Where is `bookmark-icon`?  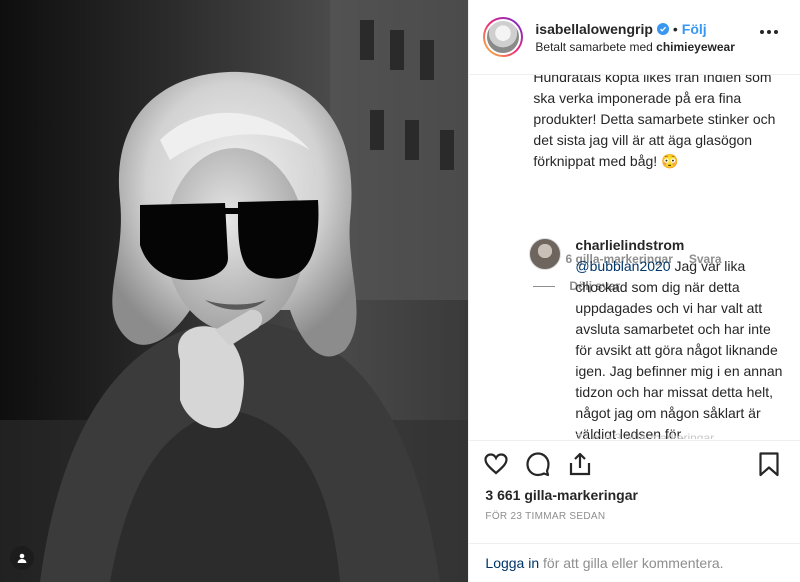 bookmark-icon is located at coordinates (769, 464).